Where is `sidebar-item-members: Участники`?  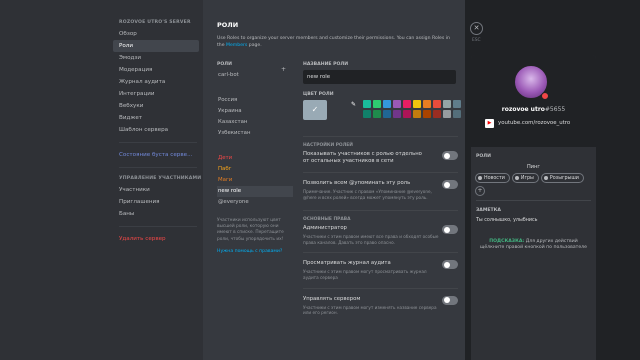
sidebar-item-members: Участники is located at coordinates (156, 190).